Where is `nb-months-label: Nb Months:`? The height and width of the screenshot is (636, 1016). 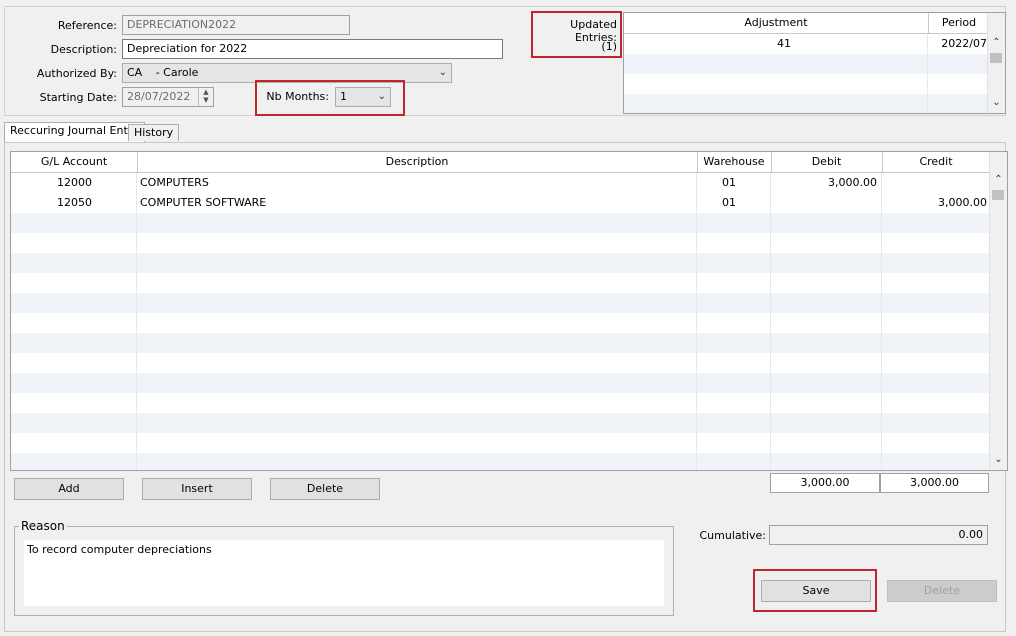
nb-months-label: Nb Months: is located at coordinates (297, 96).